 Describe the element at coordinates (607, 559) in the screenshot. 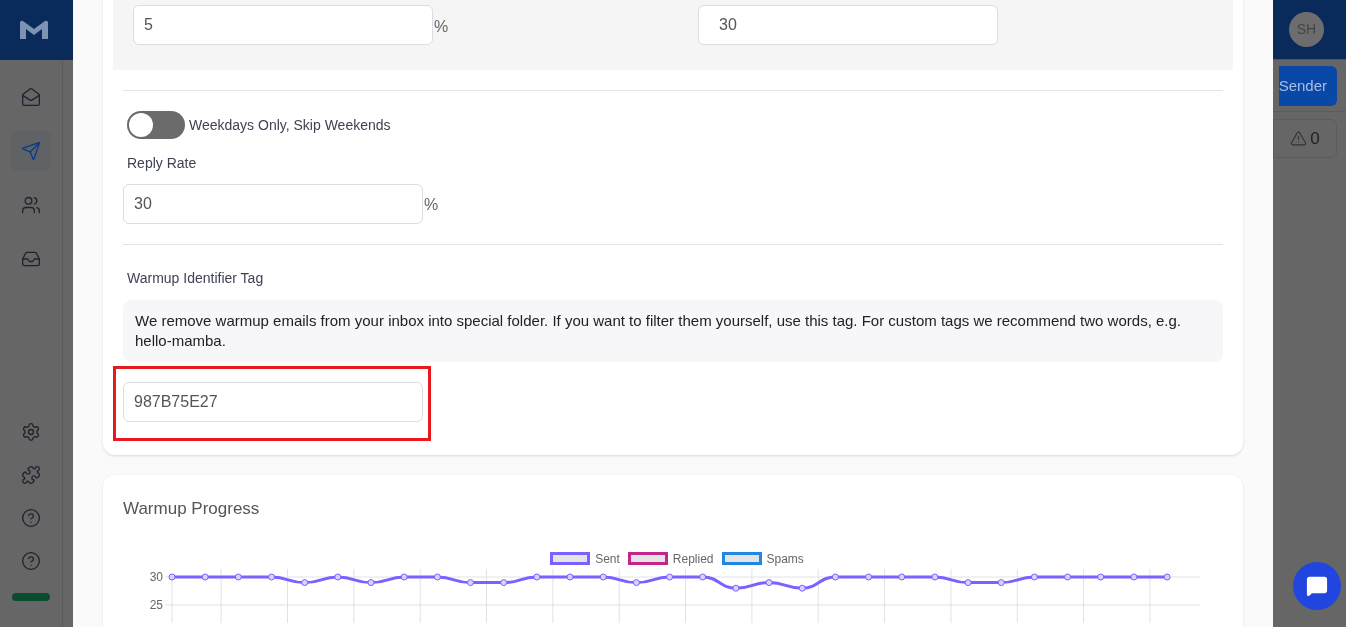

I see `legend-label: Sent` at that location.